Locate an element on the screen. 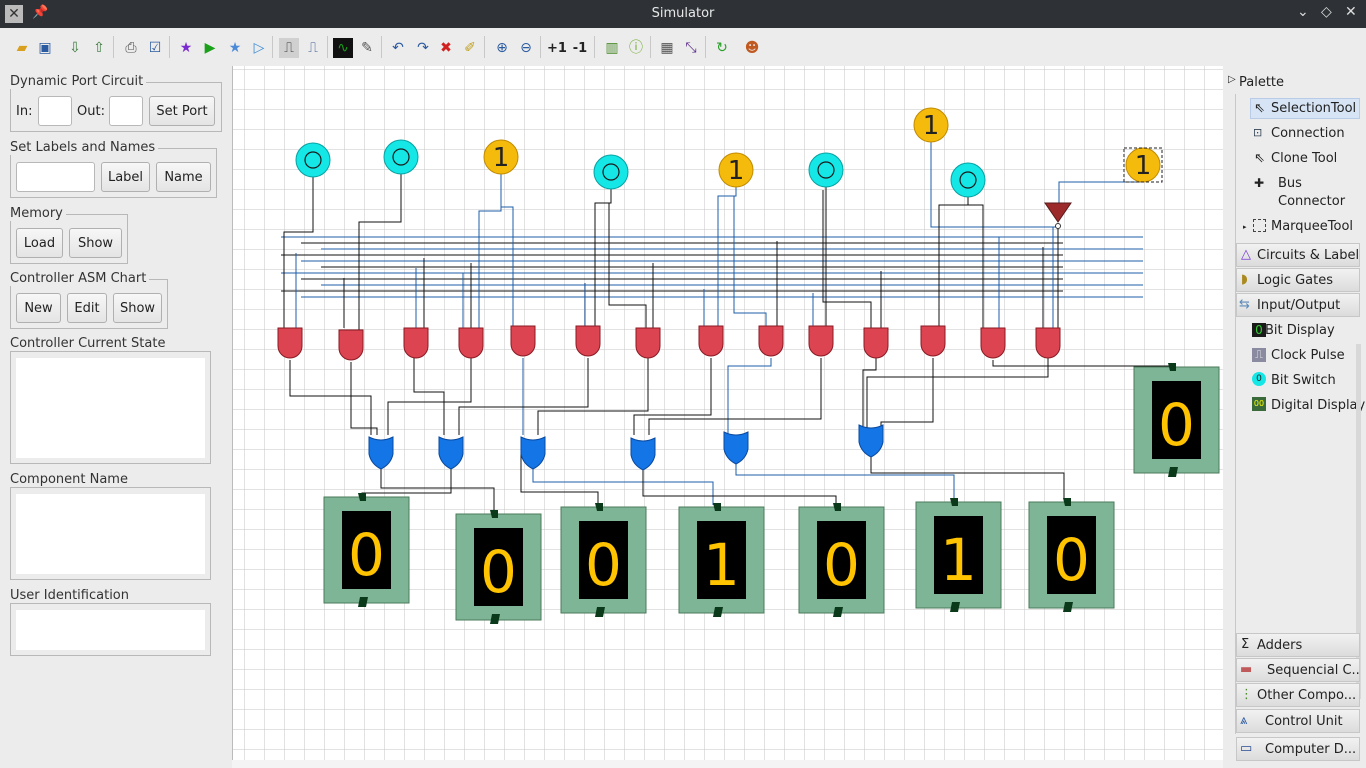 The width and height of the screenshot is (1366, 768). tool-connection: Connection is located at coordinates (1308, 133).